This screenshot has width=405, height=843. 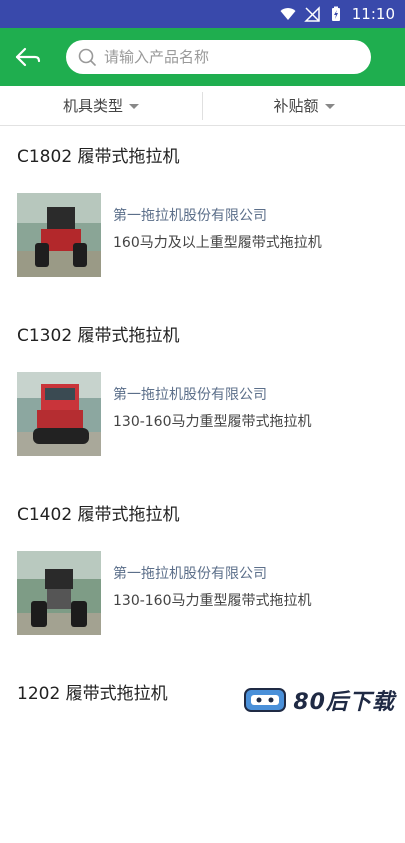 What do you see at coordinates (92, 691) in the screenshot?
I see `product-title: 1202 履带式拖拉机` at bounding box center [92, 691].